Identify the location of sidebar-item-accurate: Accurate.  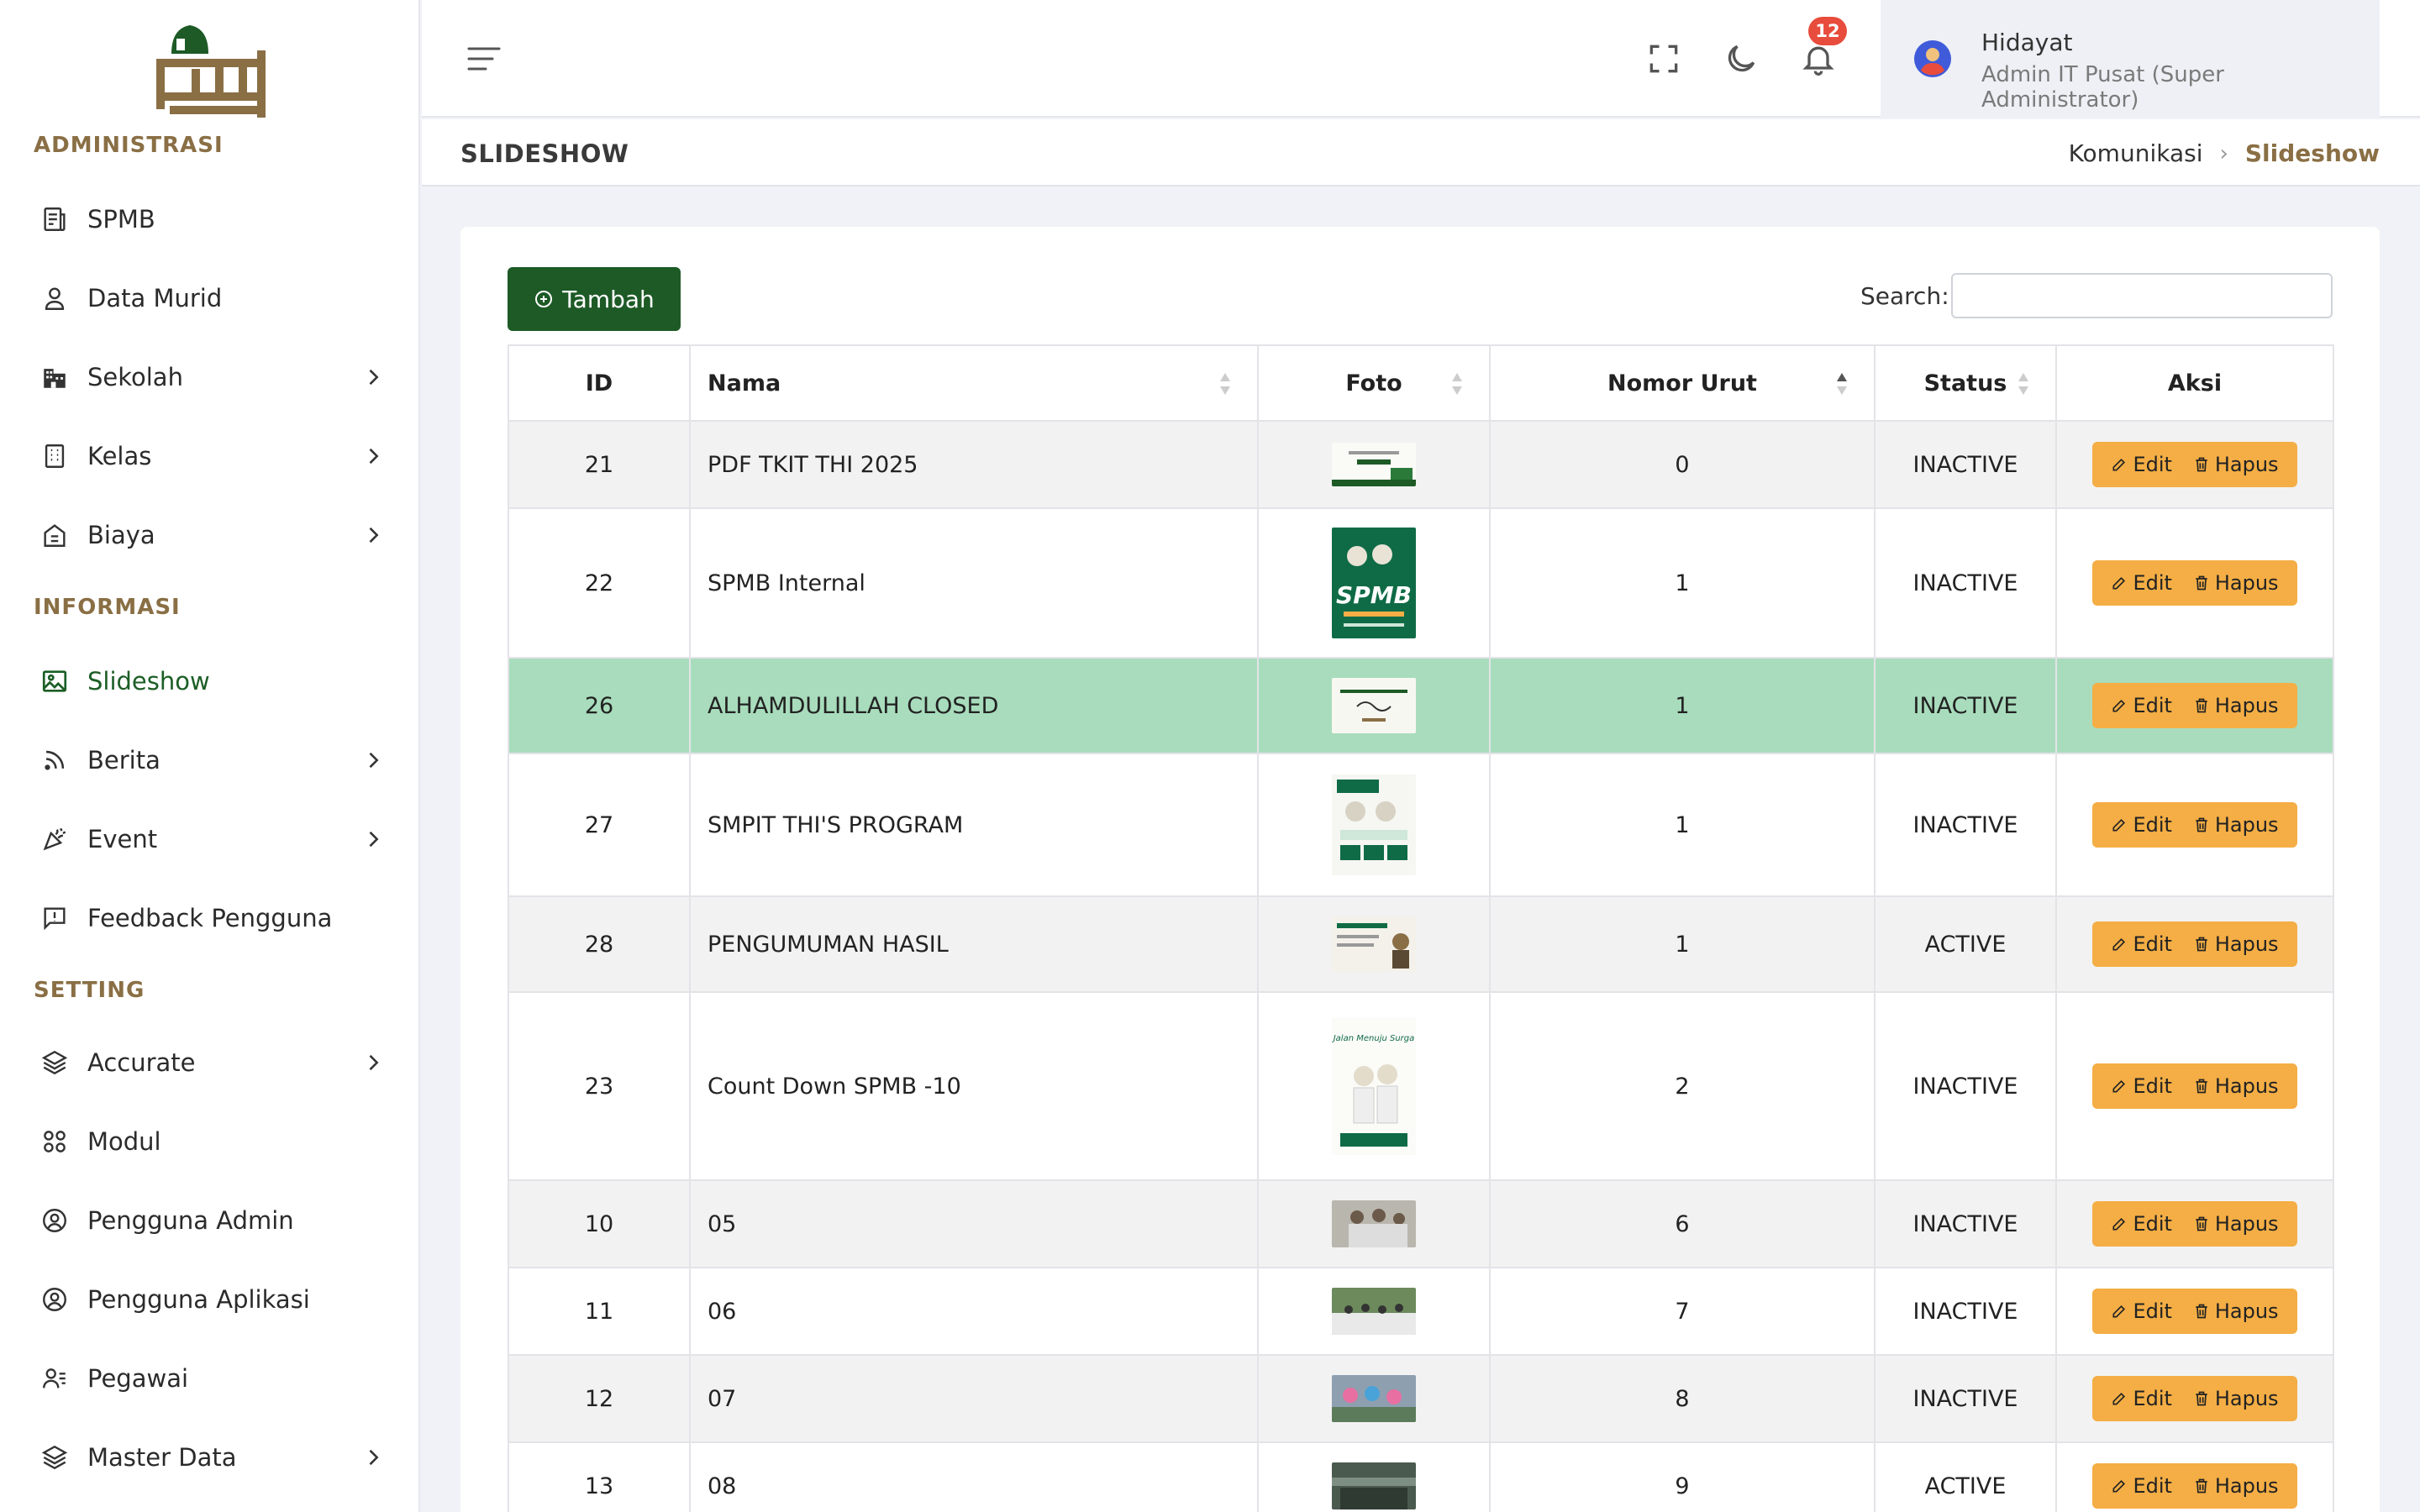
(209, 1062).